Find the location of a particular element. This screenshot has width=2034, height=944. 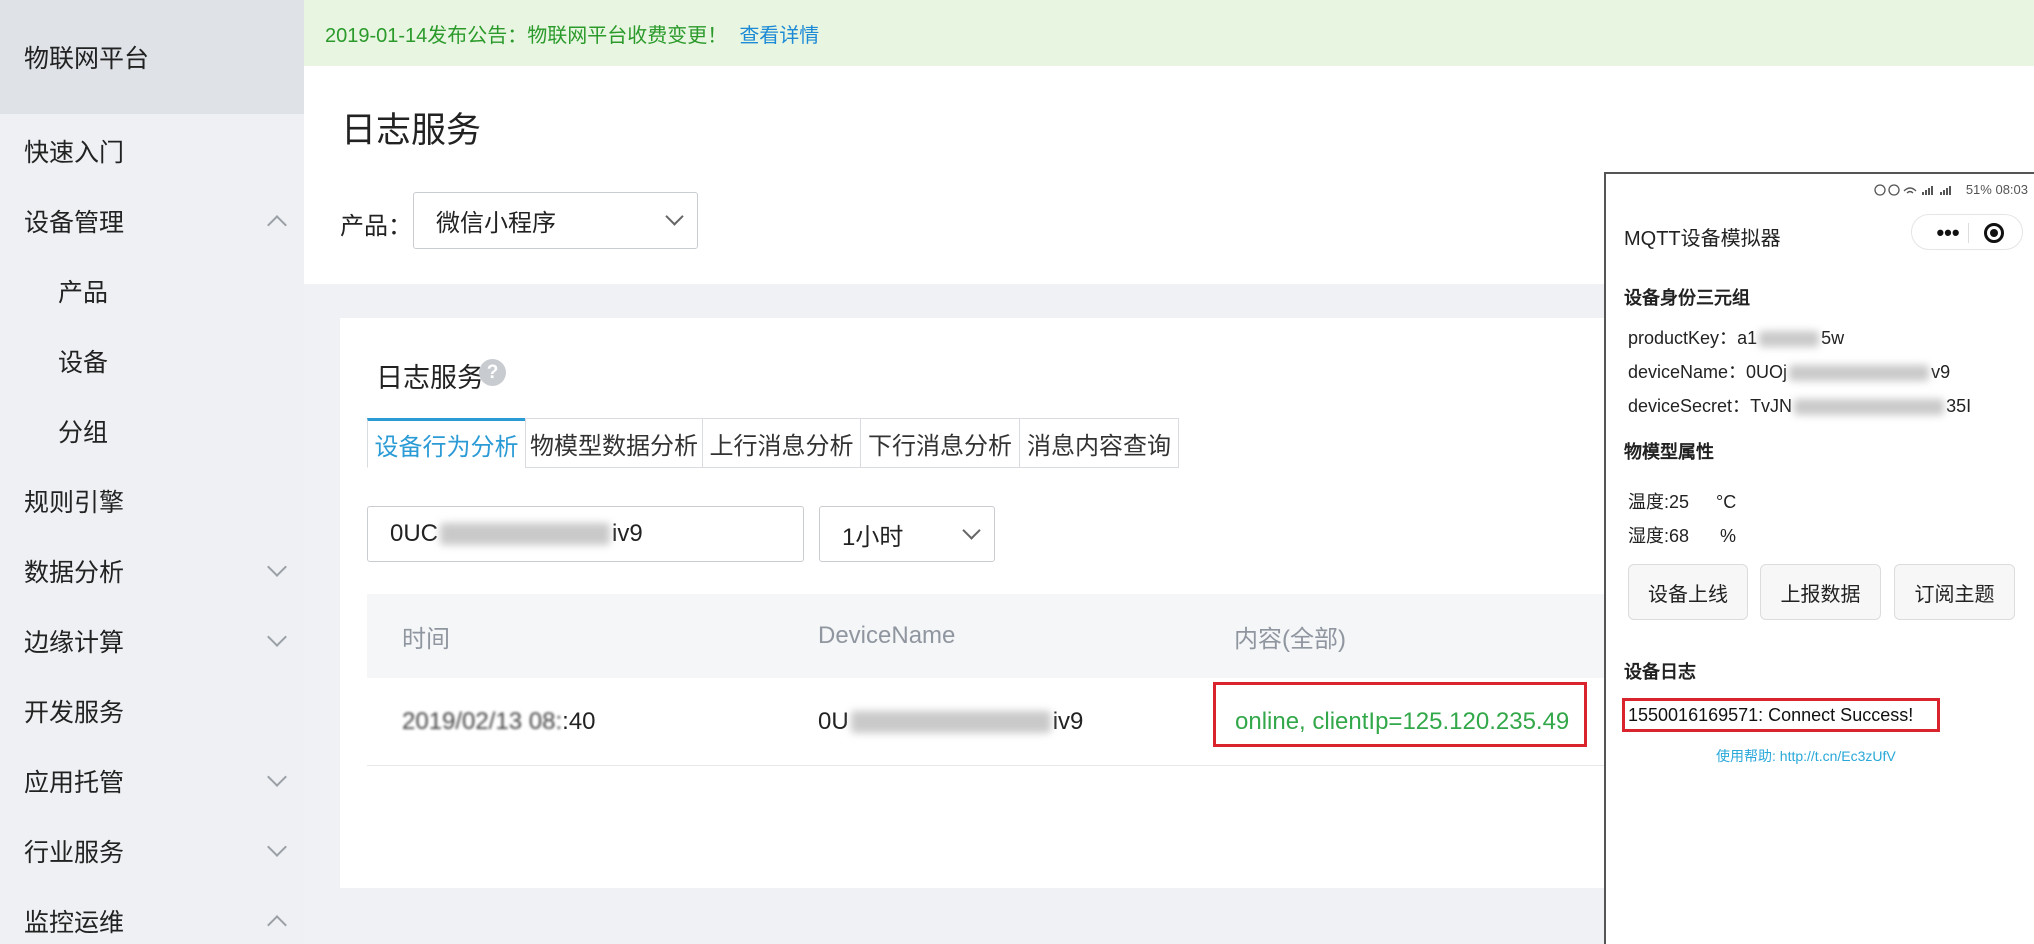

help-link: 使用帮助: http://t.cn/Ec3zUfV is located at coordinates (1806, 756).